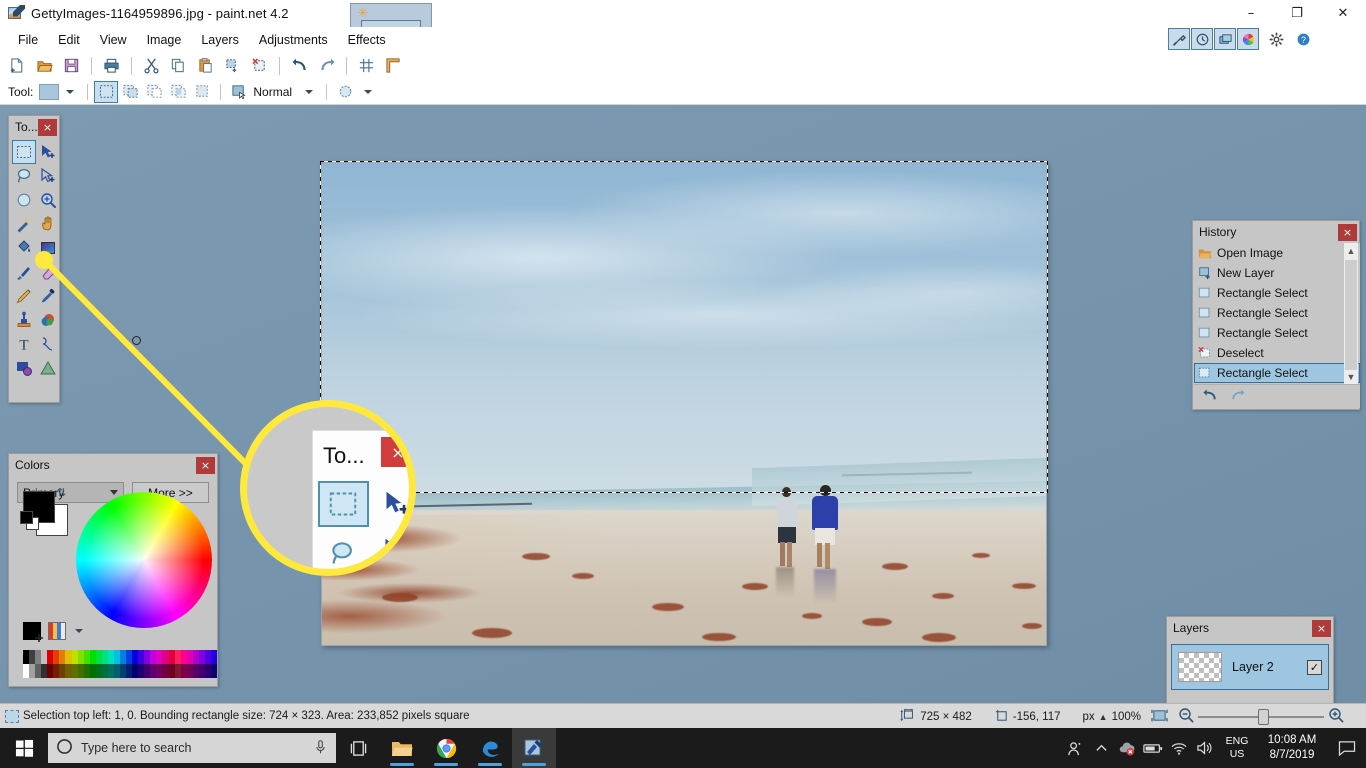  Describe the element at coordinates (33, 632) in the screenshot. I see `add-color-icon` at that location.